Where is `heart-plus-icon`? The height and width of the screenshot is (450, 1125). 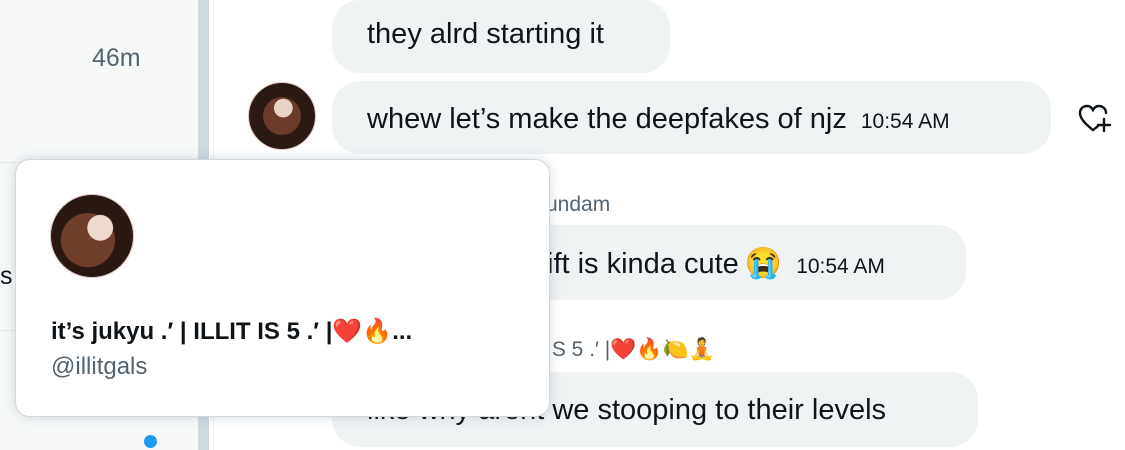
heart-plus-icon is located at coordinates (1094, 119).